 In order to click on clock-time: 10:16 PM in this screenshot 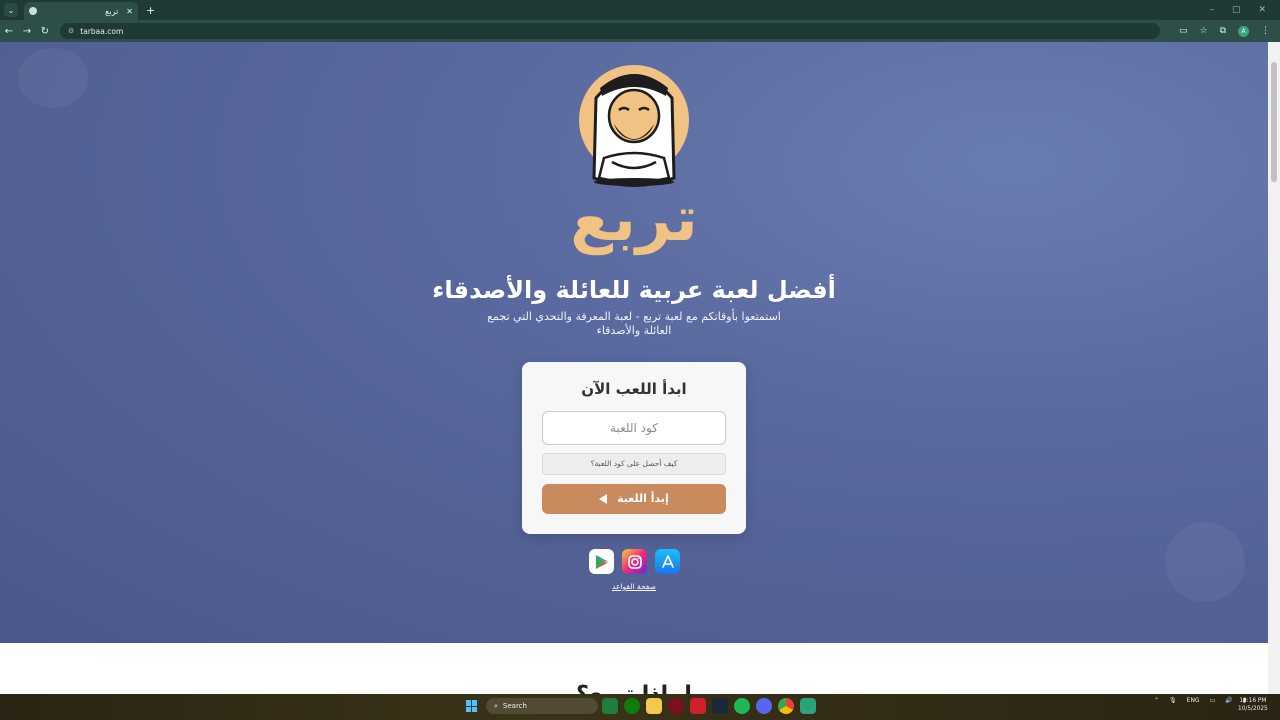, I will do `click(1253, 701)`.